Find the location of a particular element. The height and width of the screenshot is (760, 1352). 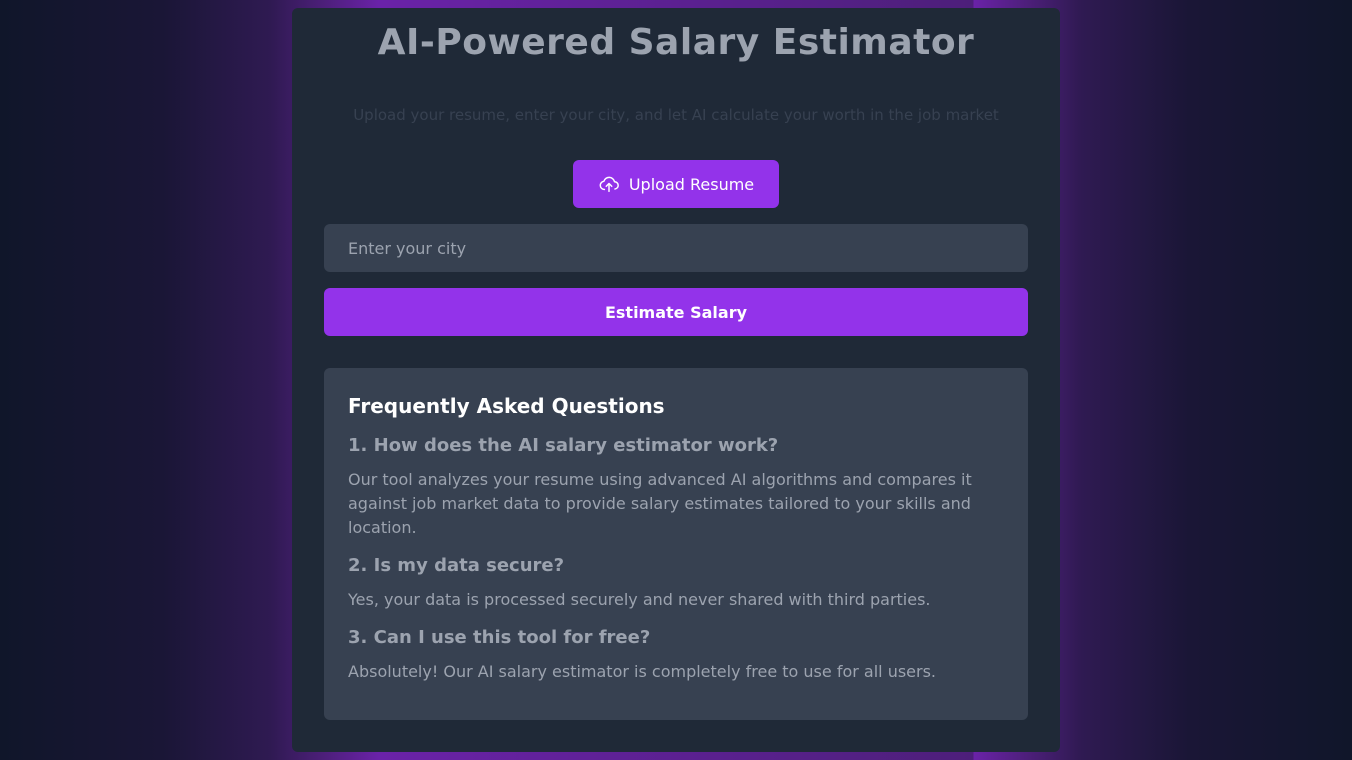

city-input is located at coordinates (676, 248).